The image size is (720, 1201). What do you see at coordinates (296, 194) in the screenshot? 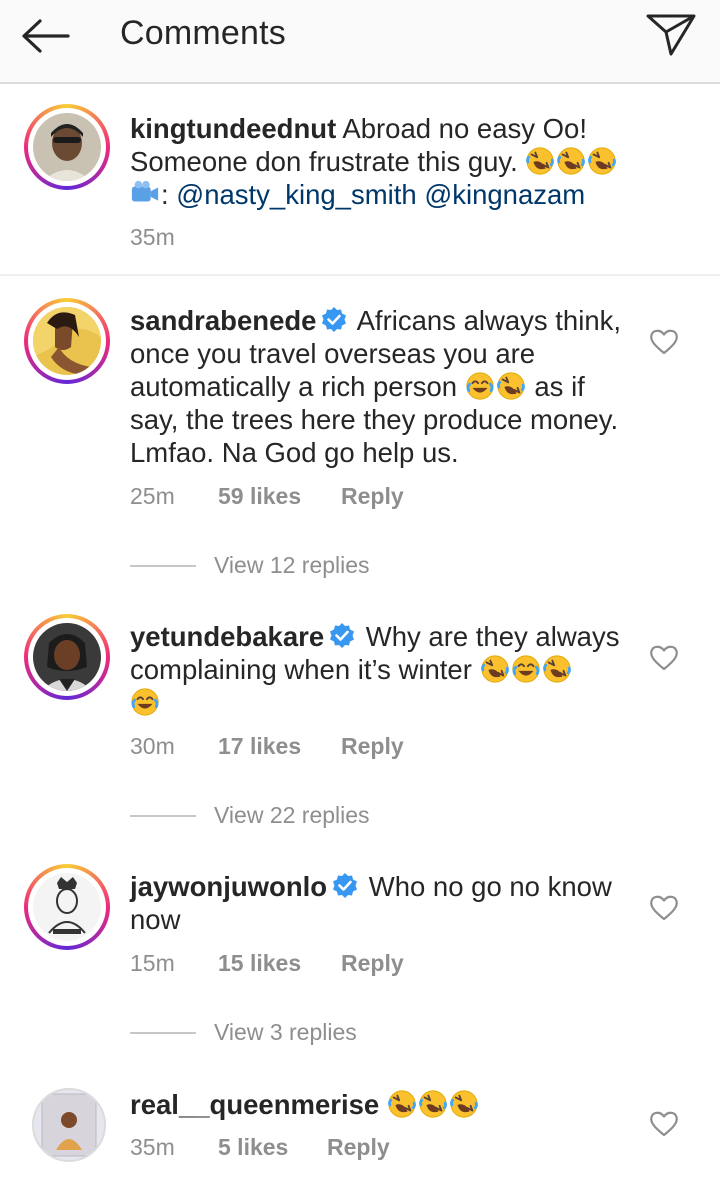
I see `mention-link: @nasty_king_smith` at bounding box center [296, 194].